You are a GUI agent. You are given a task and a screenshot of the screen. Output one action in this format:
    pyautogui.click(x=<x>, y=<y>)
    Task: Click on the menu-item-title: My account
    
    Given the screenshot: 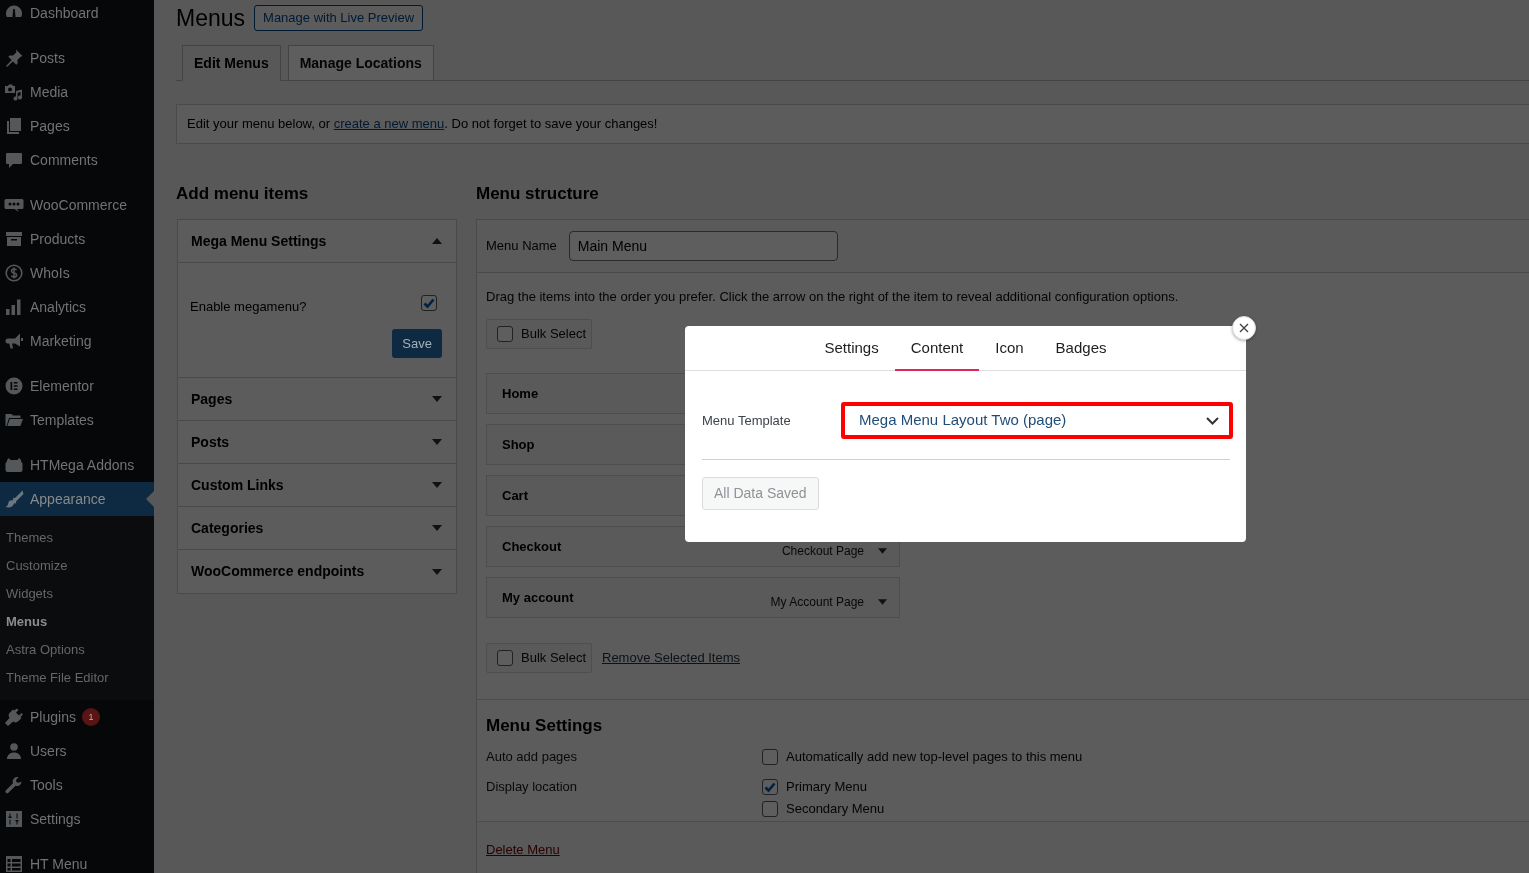 What is the action you would take?
    pyautogui.click(x=538, y=597)
    